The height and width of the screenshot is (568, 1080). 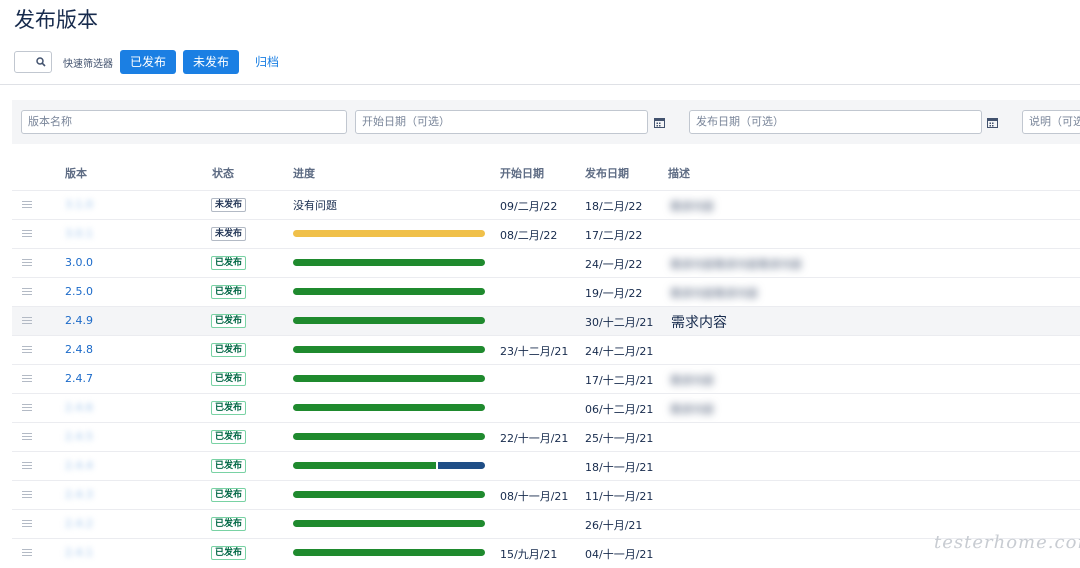 I want to click on release-date-cell: 04/十一月/21, so click(x=619, y=554).